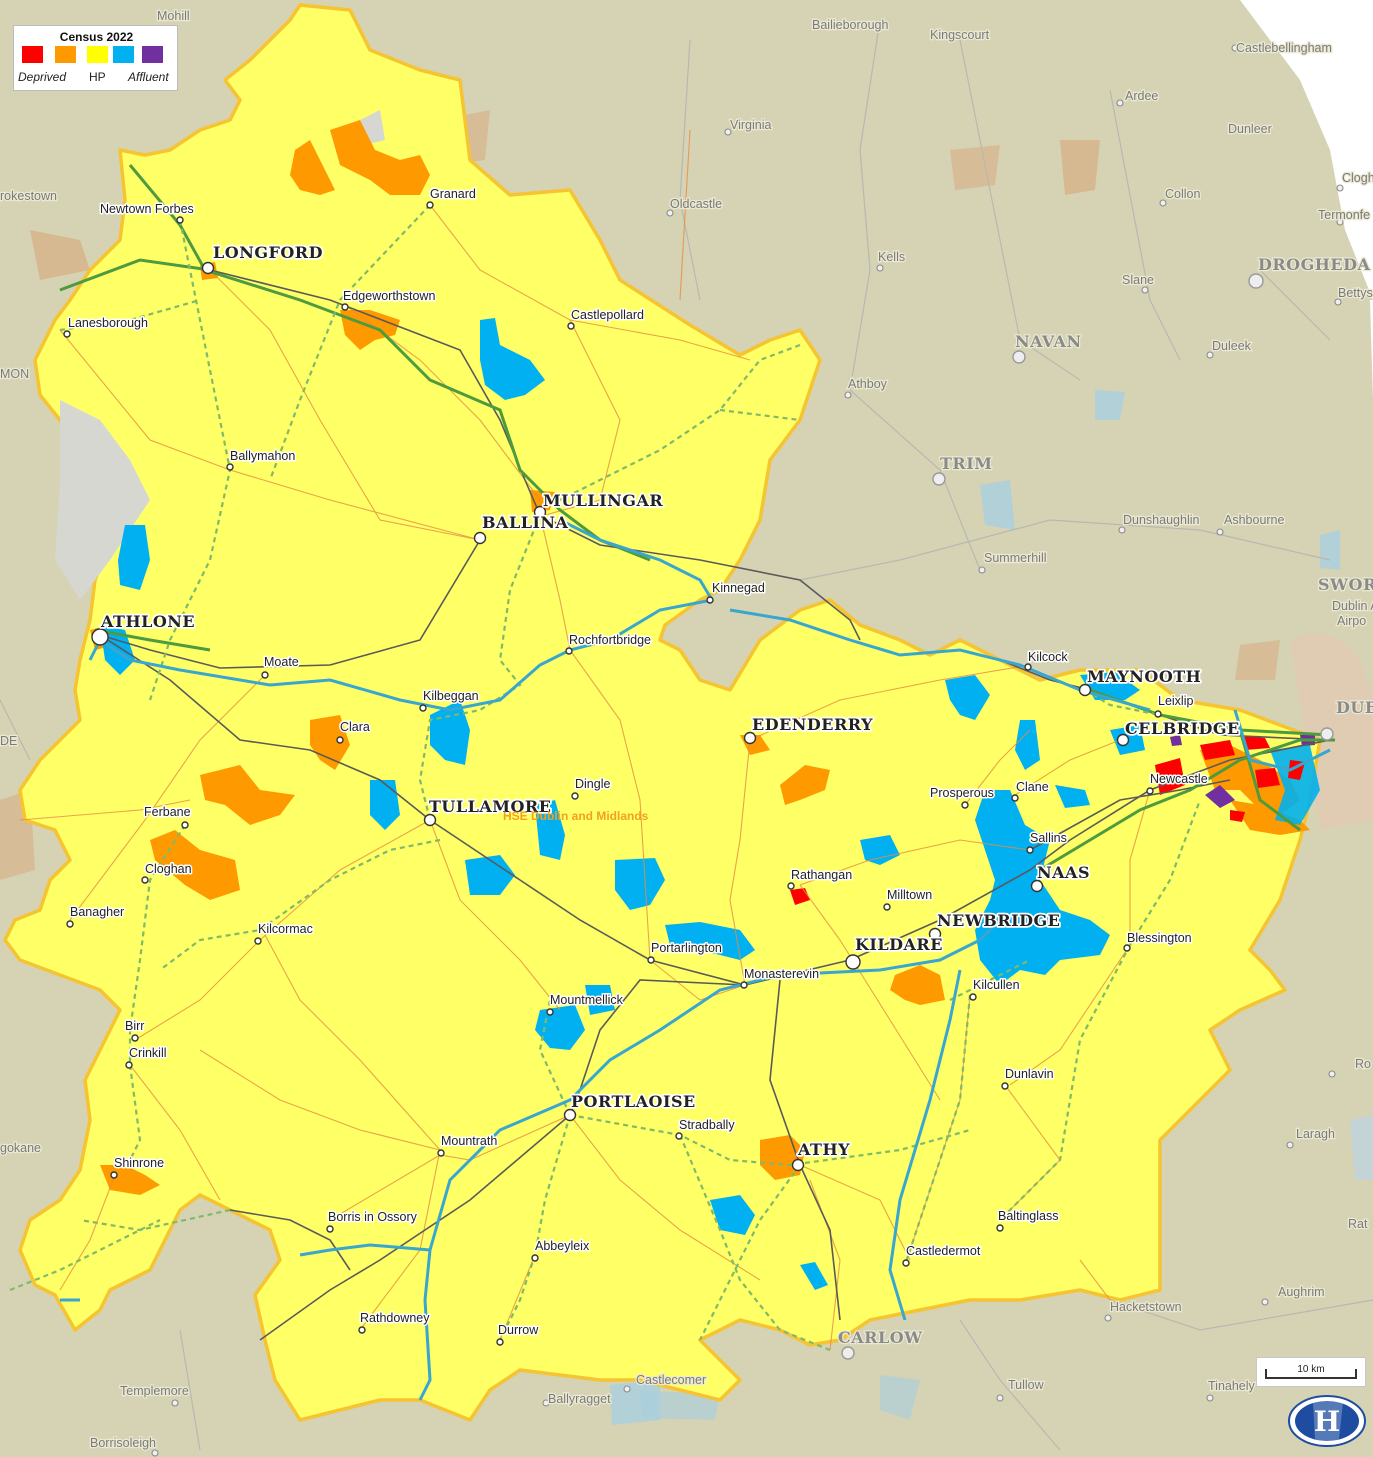 This screenshot has height=1457, width=1373. What do you see at coordinates (1355, 293) in the screenshot?
I see `ext-label-bettys: Bettys` at bounding box center [1355, 293].